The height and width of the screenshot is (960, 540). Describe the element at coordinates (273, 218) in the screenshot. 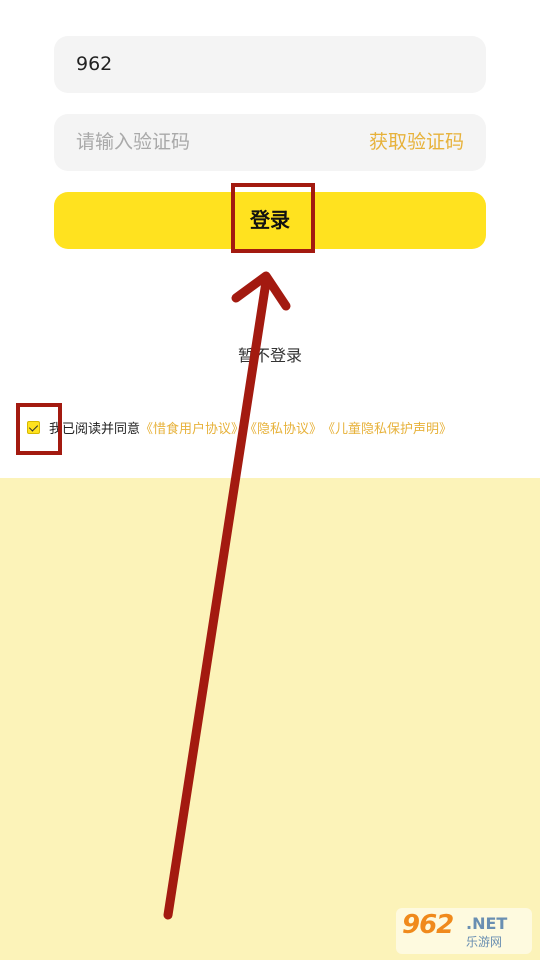

I see `login-highlight-box` at that location.